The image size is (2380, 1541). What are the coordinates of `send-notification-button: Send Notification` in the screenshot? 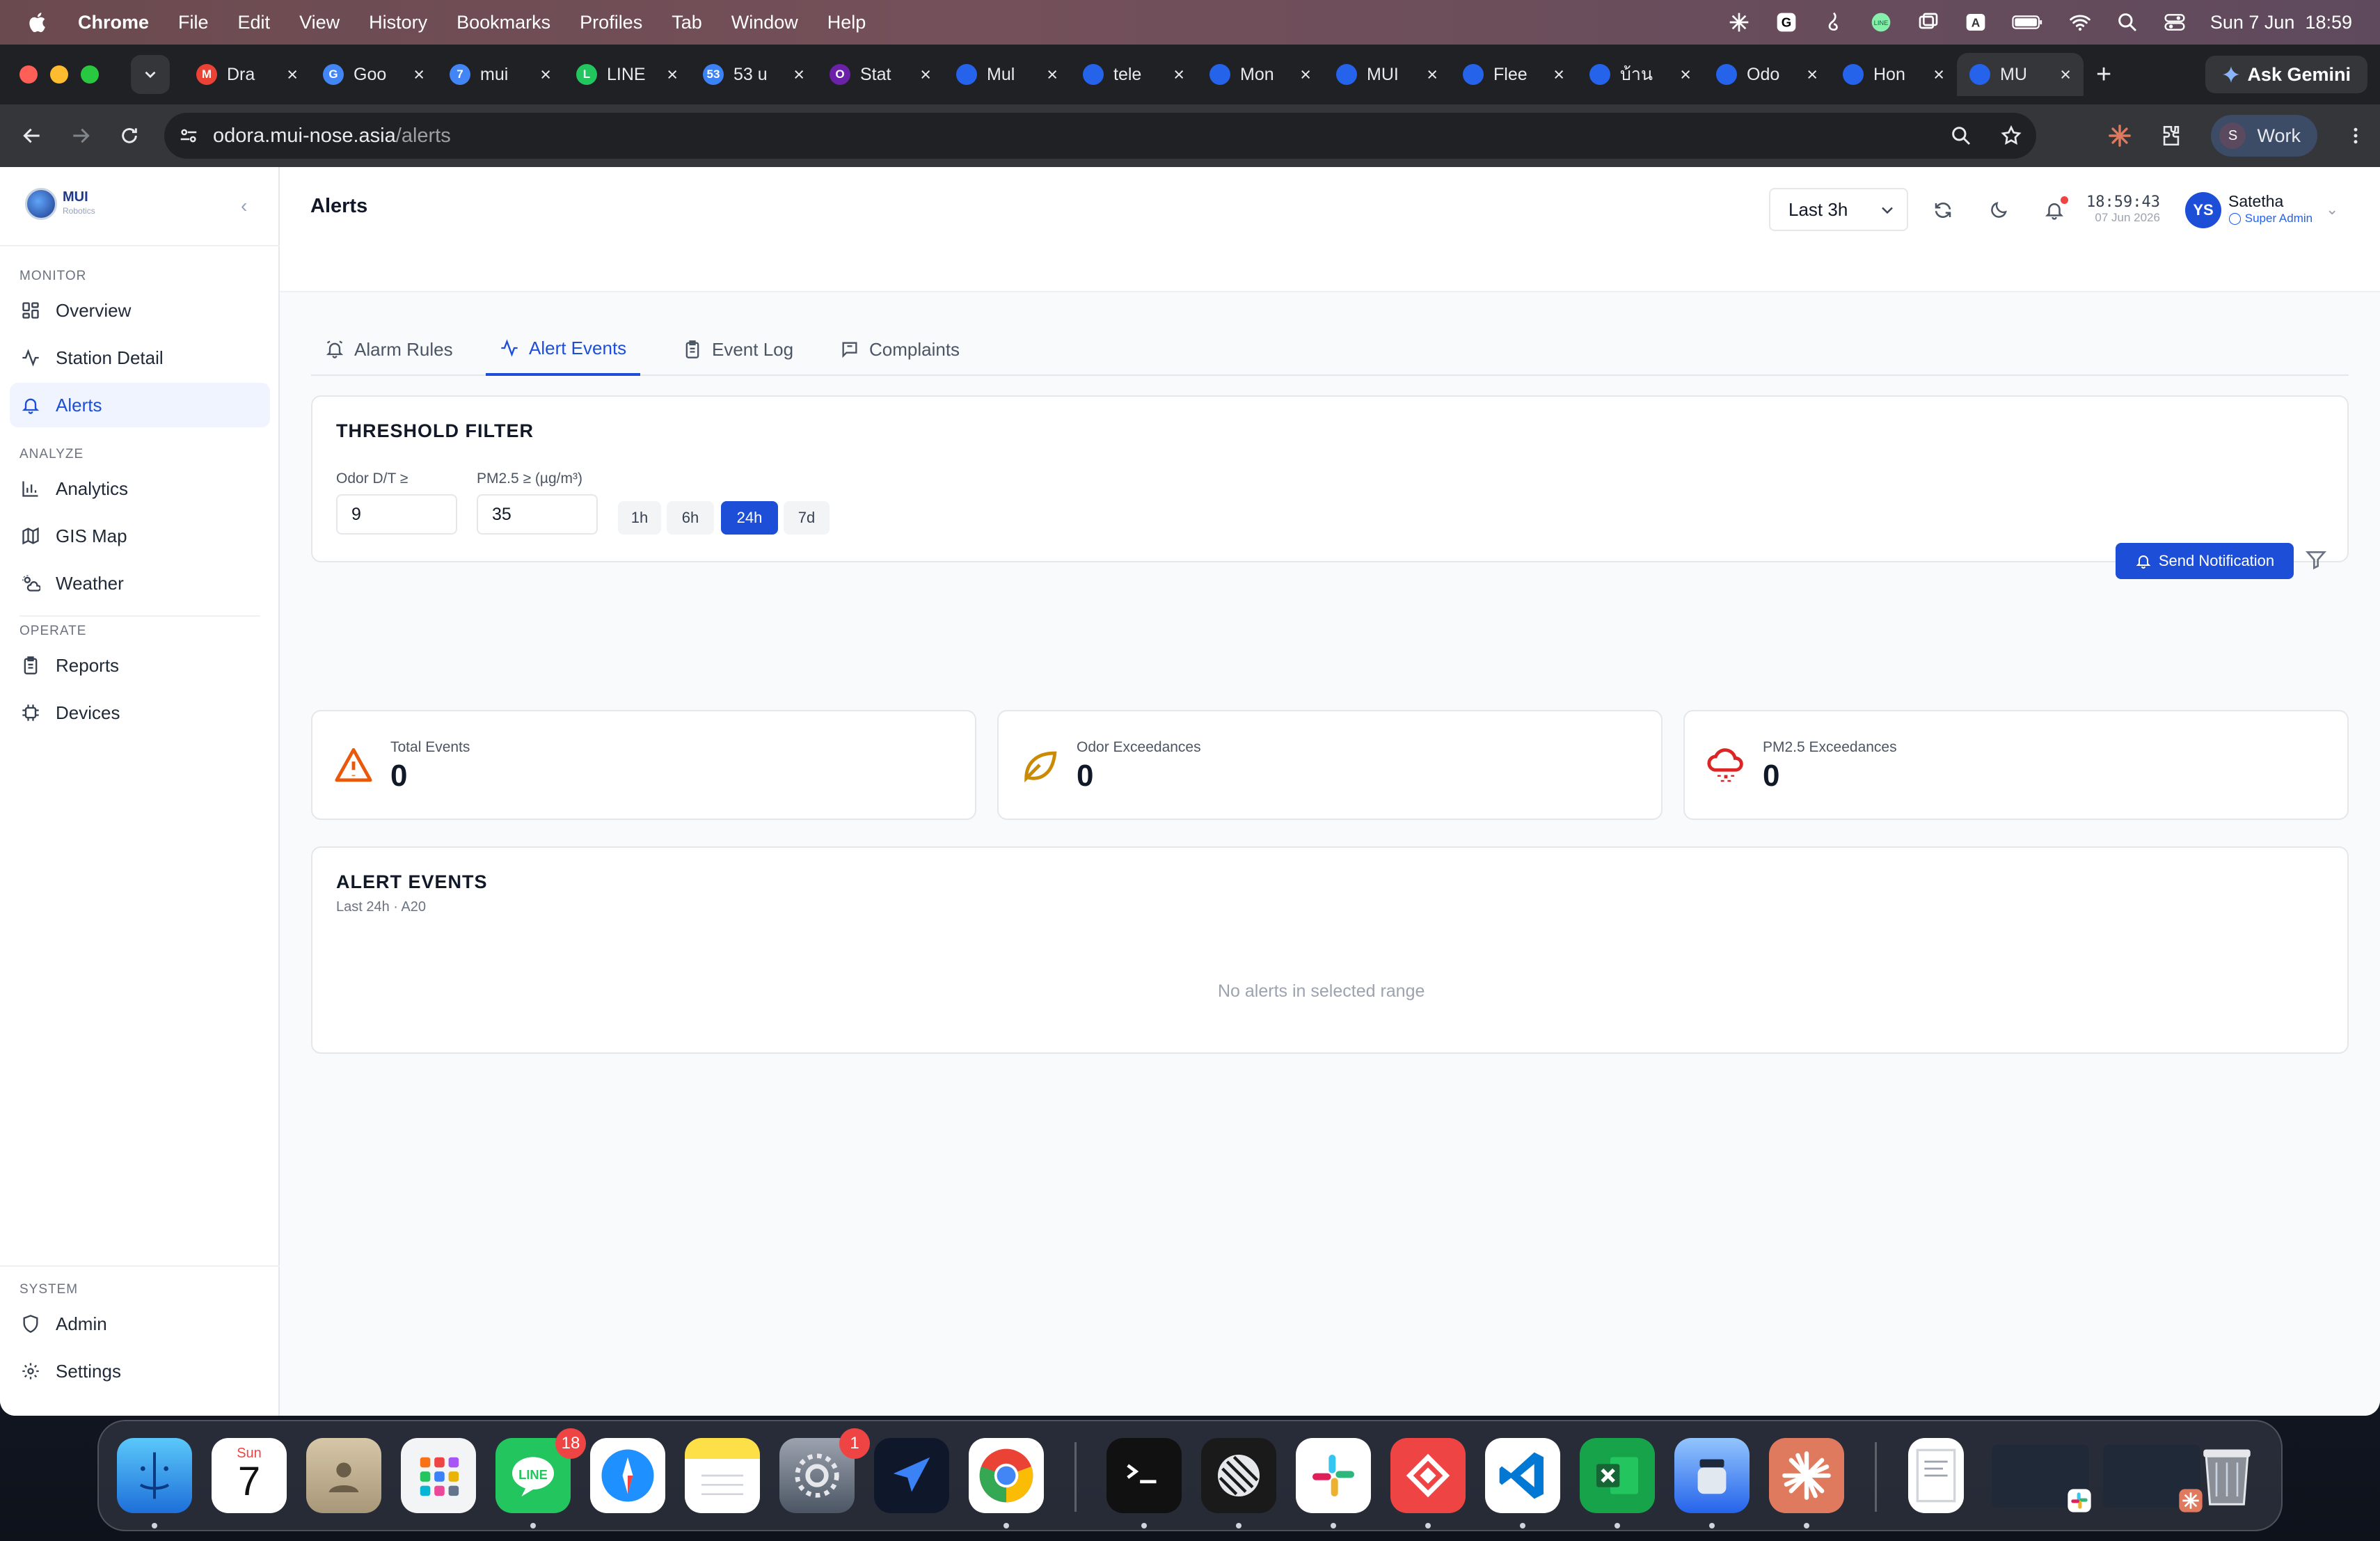 It's located at (2205, 561).